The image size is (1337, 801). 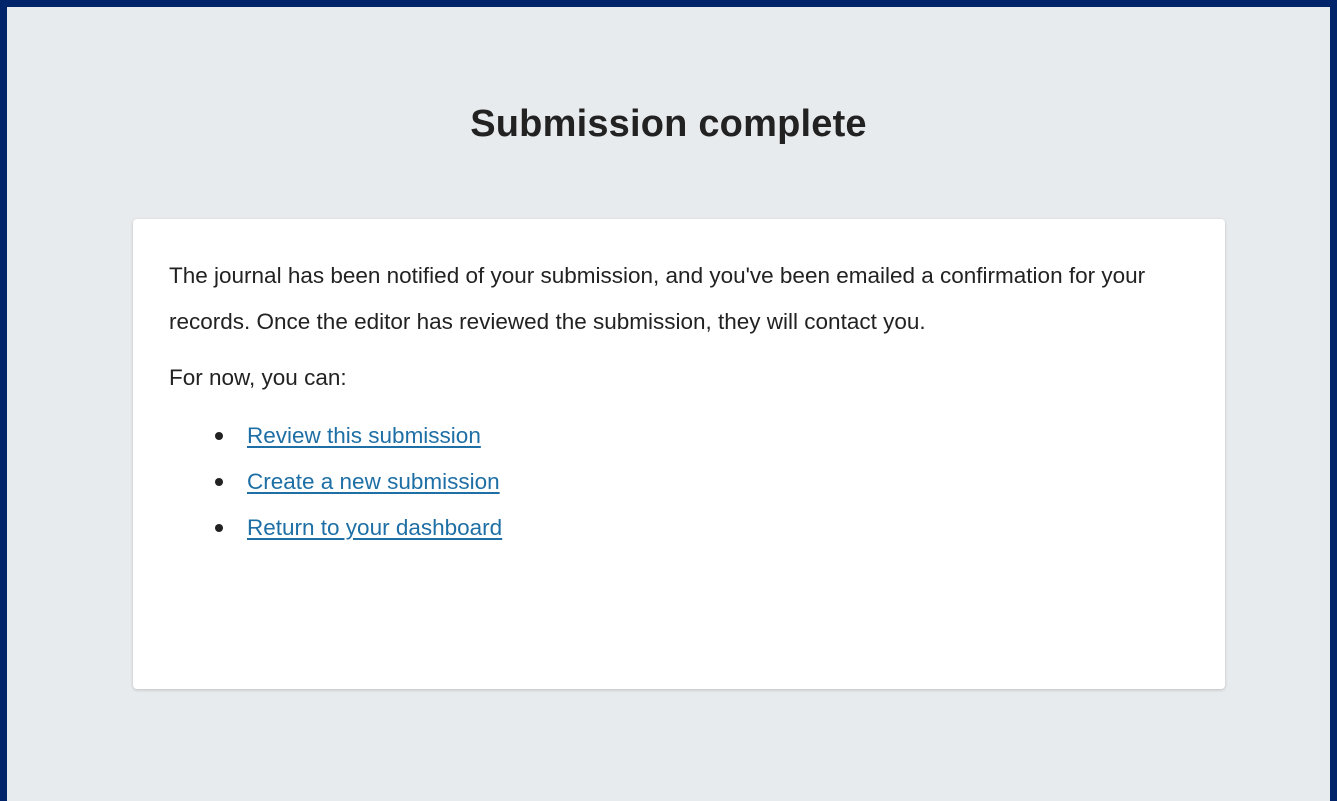 What do you see at coordinates (364, 435) in the screenshot?
I see `review-submission-link: Review this submission` at bounding box center [364, 435].